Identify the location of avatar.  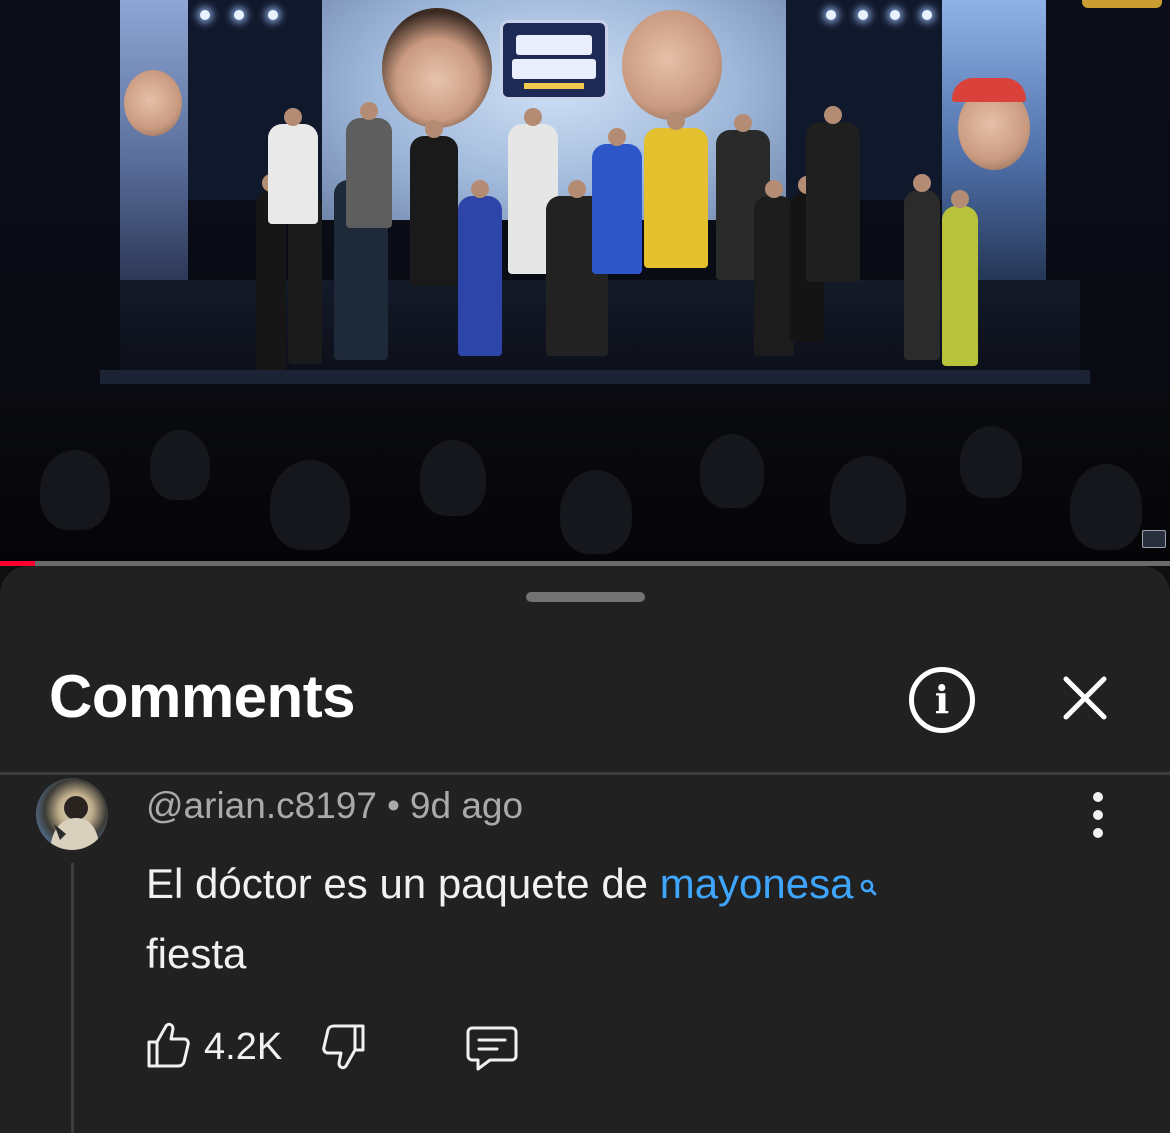
(72, 814).